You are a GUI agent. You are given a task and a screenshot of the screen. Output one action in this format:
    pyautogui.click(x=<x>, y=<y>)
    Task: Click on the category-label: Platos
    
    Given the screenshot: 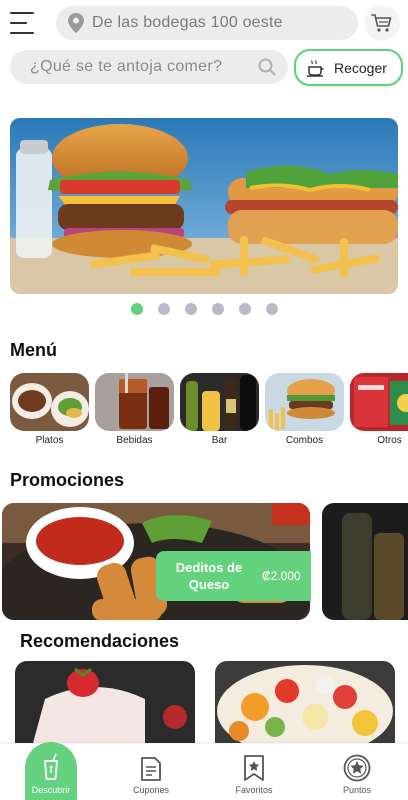 What is the action you would take?
    pyautogui.click(x=49, y=440)
    